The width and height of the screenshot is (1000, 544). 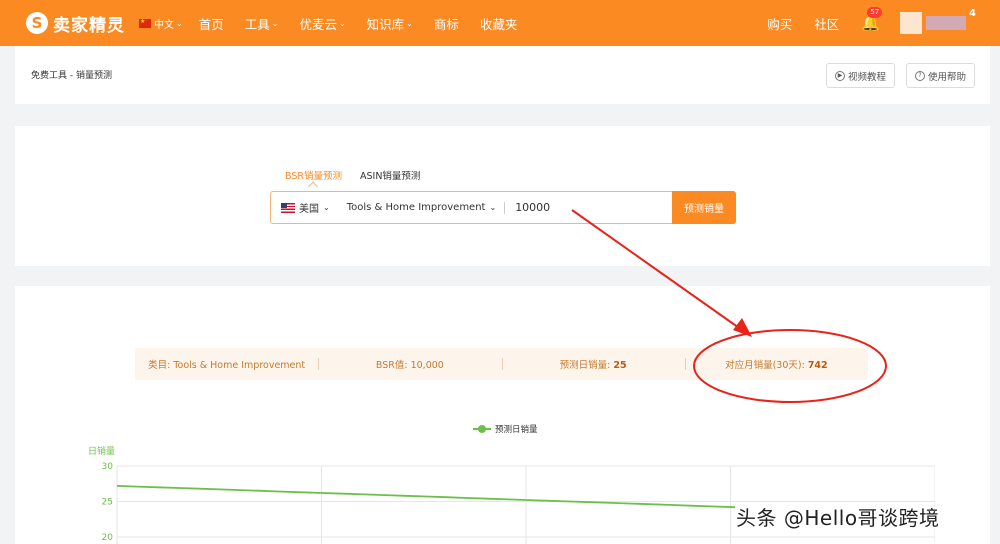 What do you see at coordinates (313, 175) in the screenshot?
I see `tab-bsr-forecast: BSR销量预测` at bounding box center [313, 175].